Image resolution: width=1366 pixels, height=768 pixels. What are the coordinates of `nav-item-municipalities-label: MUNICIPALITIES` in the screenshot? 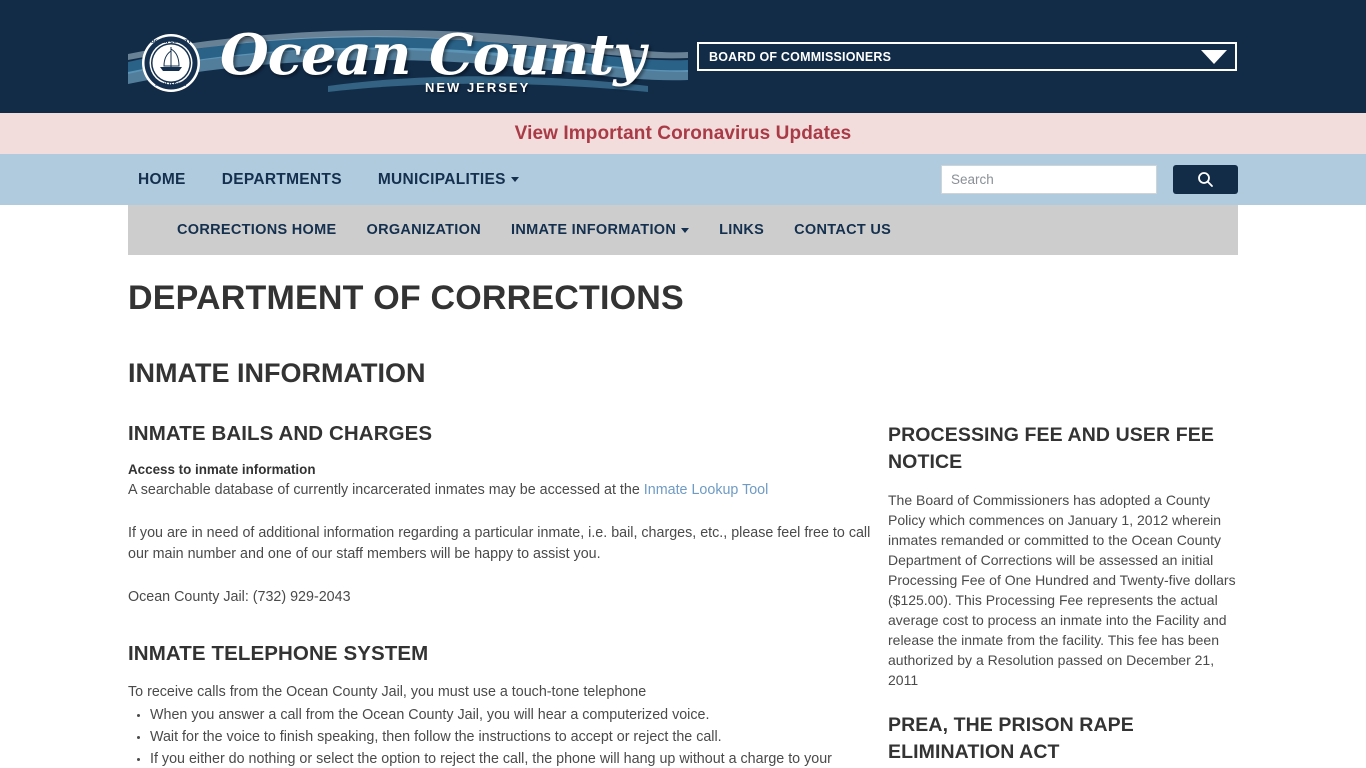 It's located at (441, 179).